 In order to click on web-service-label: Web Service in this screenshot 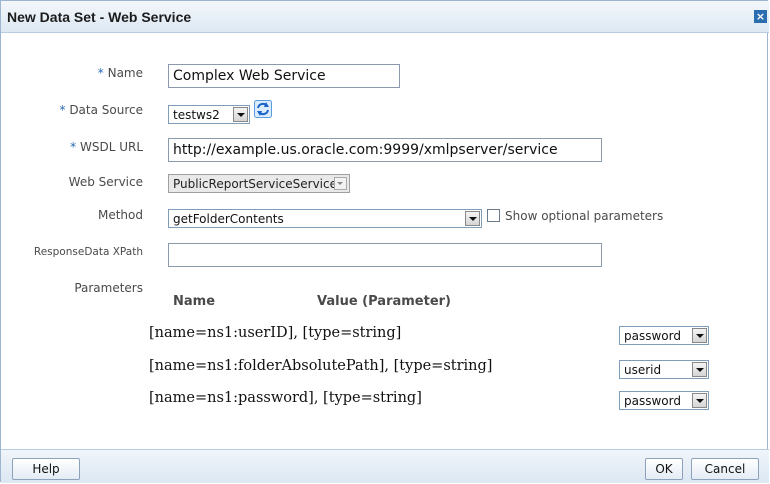, I will do `click(105, 182)`.